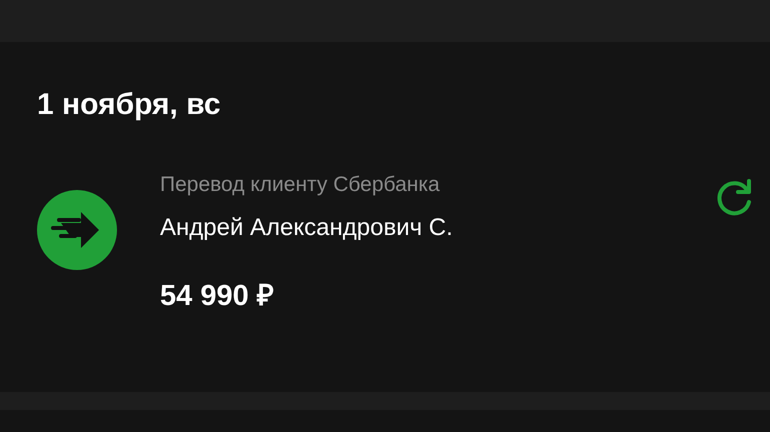  What do you see at coordinates (300, 185) in the screenshot?
I see `operation-type: Перевод клиенту Сбербанка` at bounding box center [300, 185].